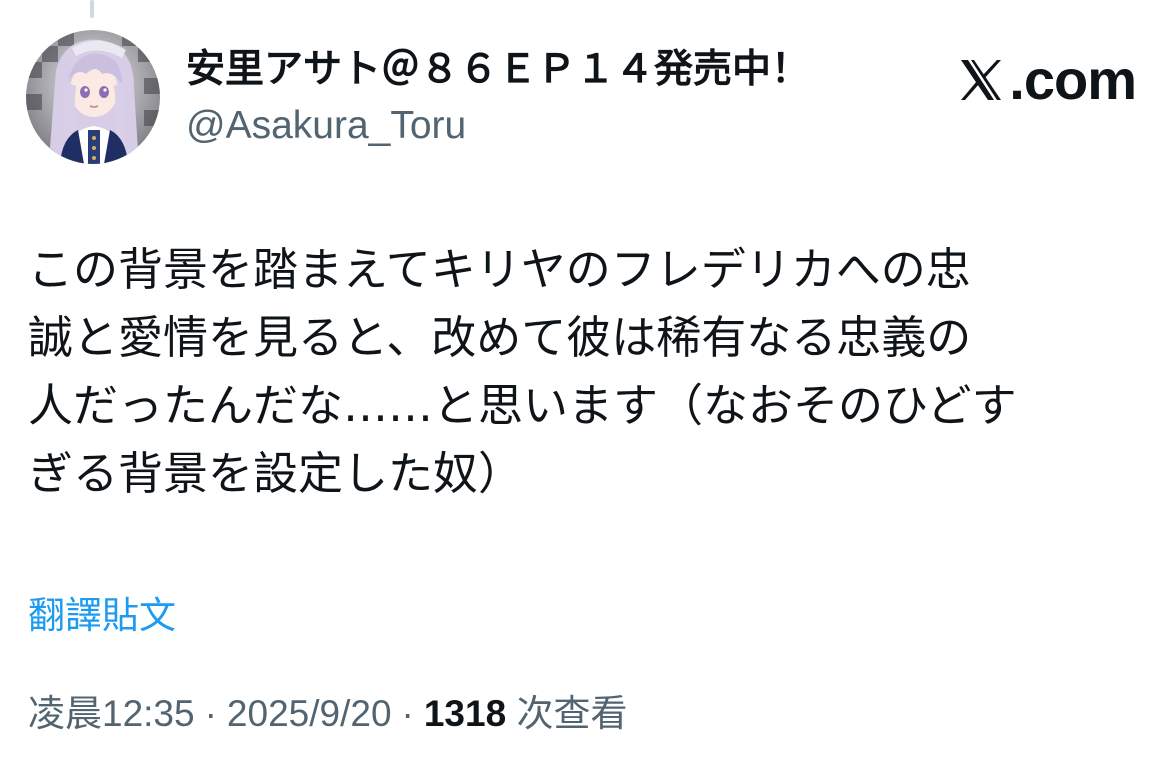  I want to click on x-com-brand: .com, so click(1047, 79).